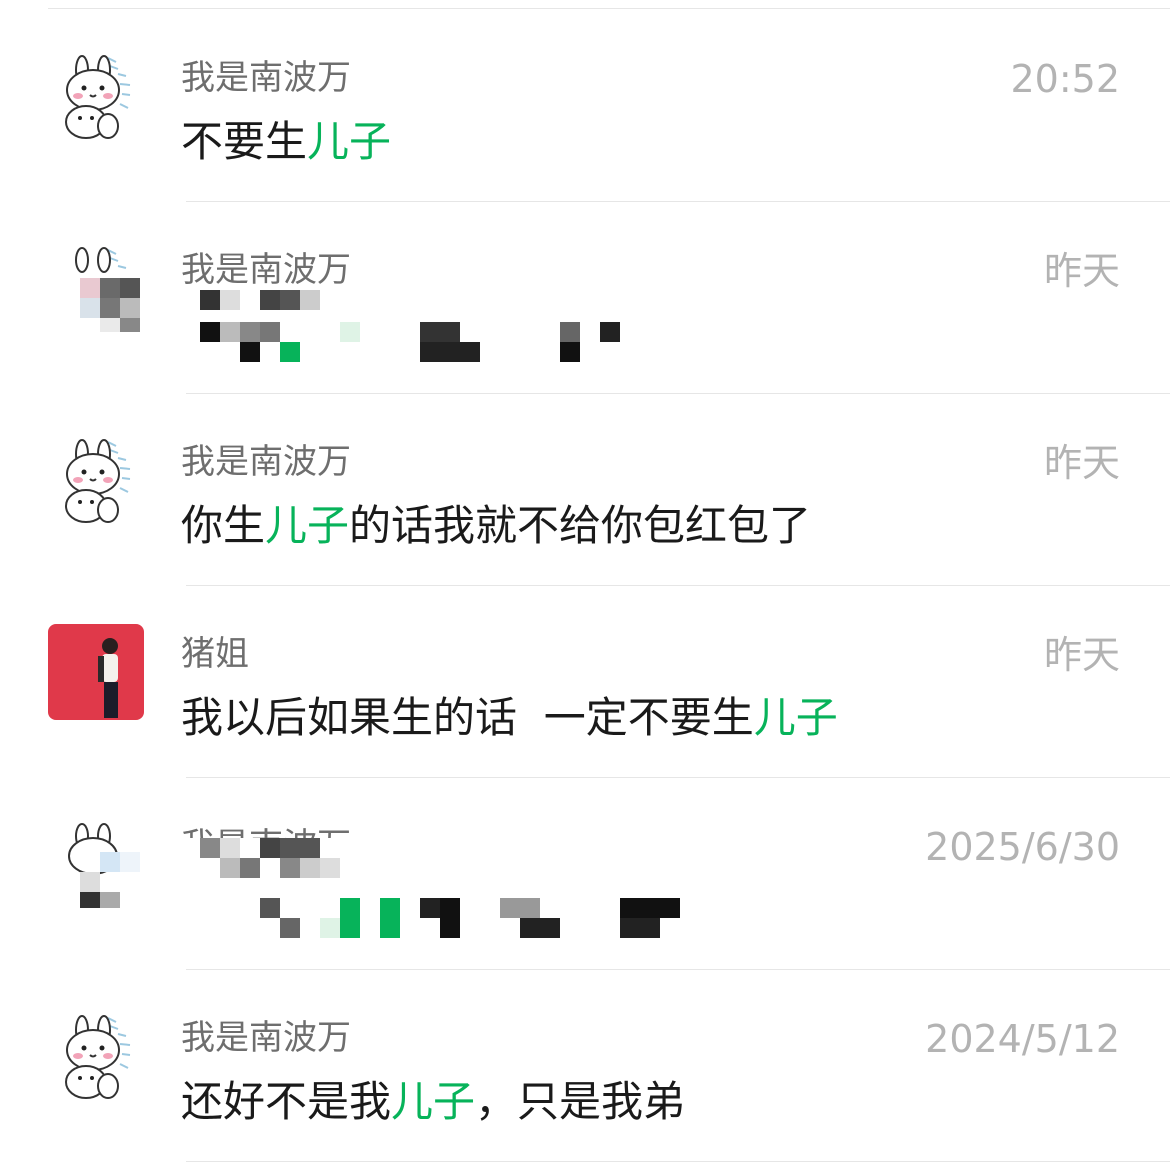  Describe the element at coordinates (609, 8) in the screenshot. I see `top-divider` at that location.